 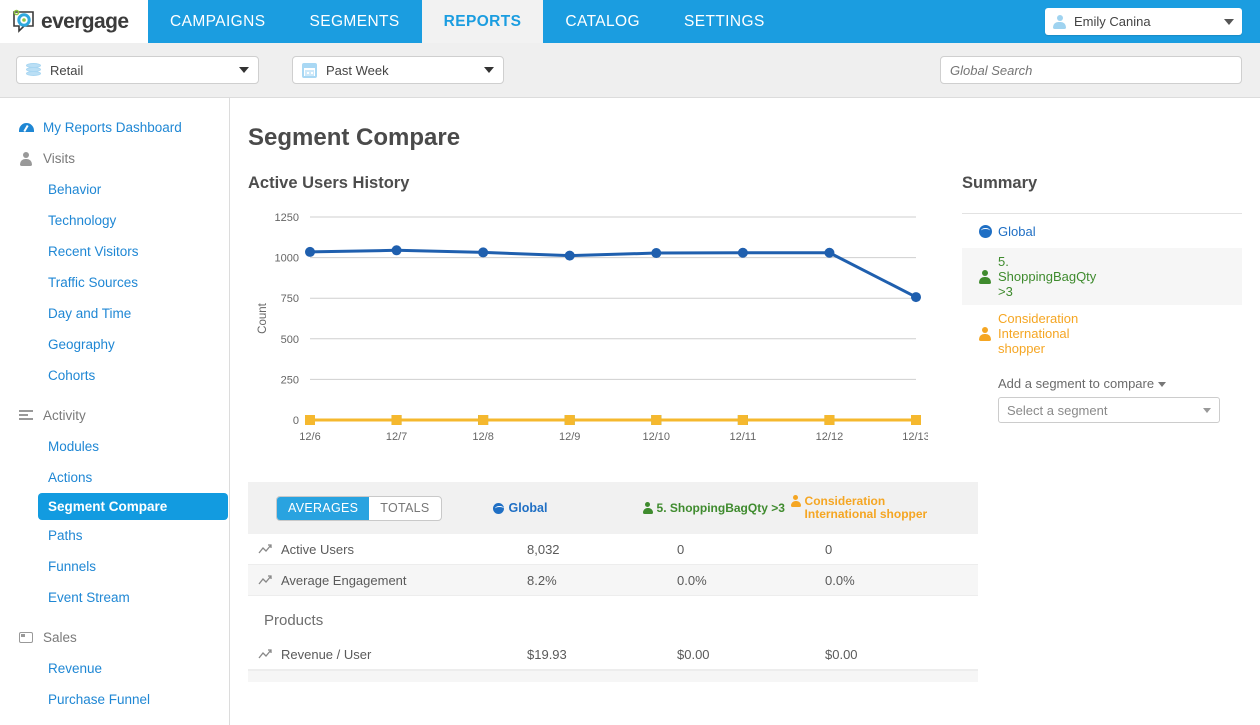 What do you see at coordinates (543, 549) in the screenshot?
I see `table-cell-global: 8,032` at bounding box center [543, 549].